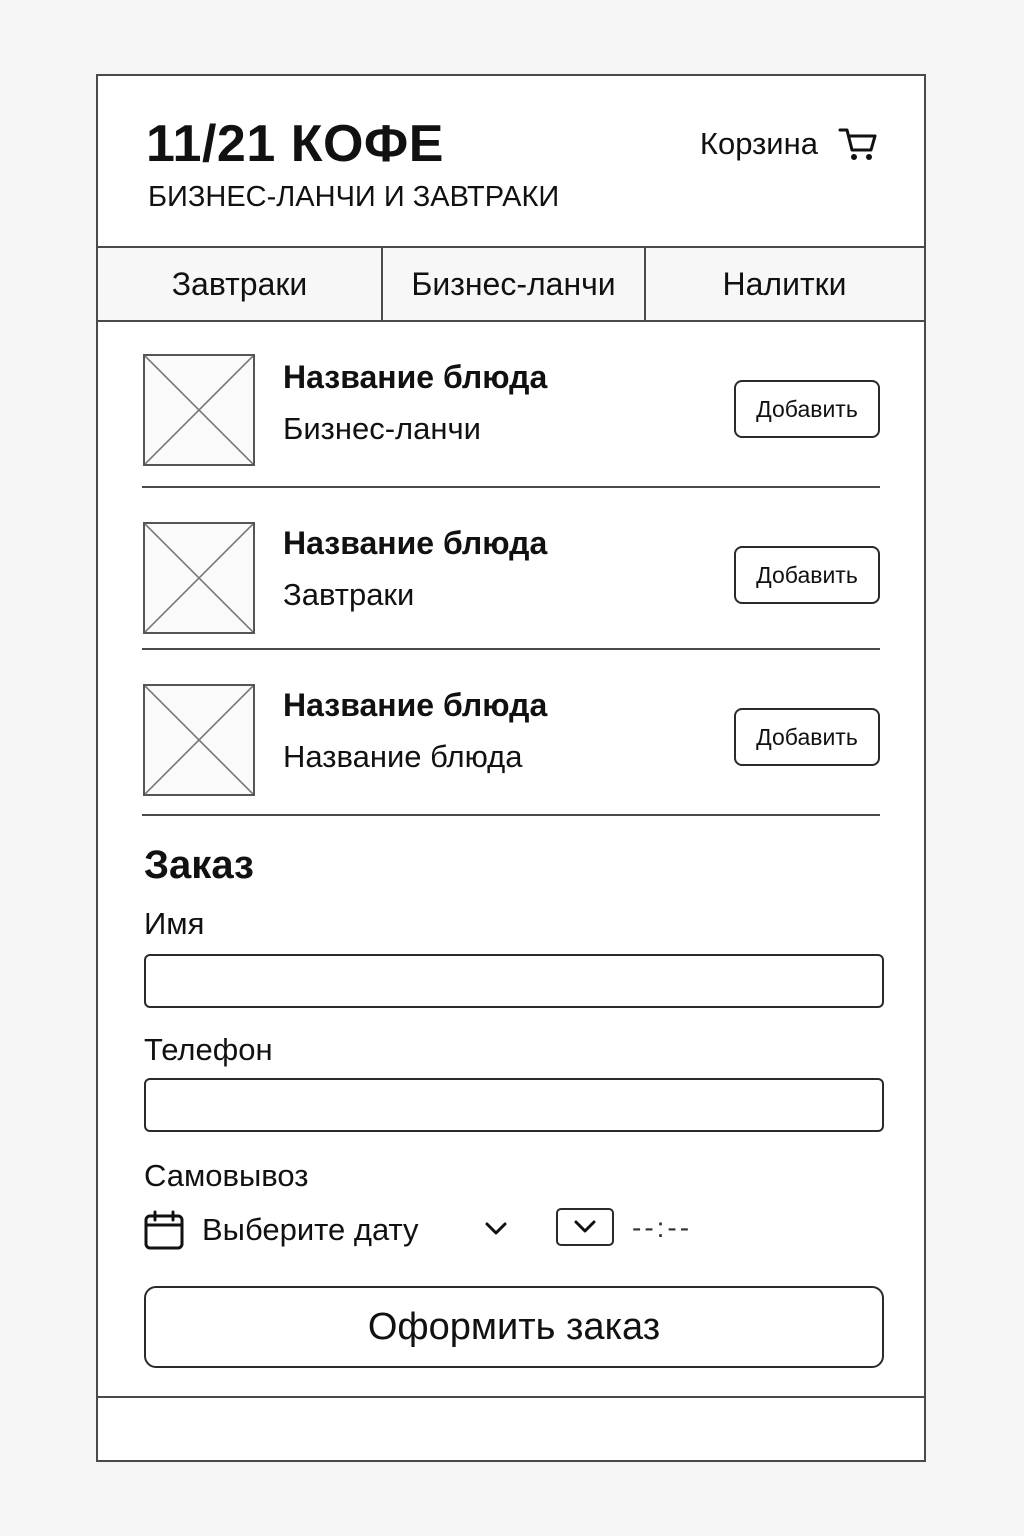  Describe the element at coordinates (511, 1428) in the screenshot. I see `footer` at that location.